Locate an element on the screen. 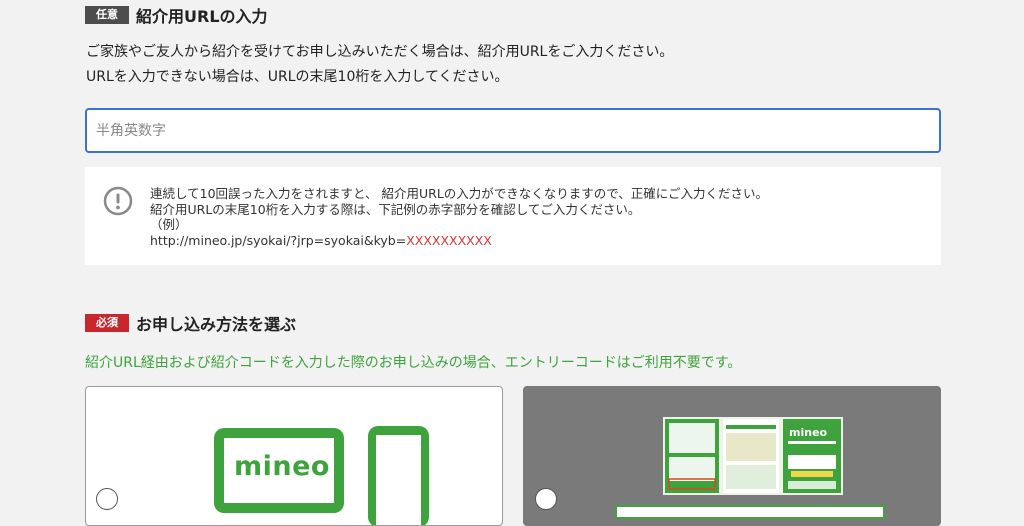 The width and height of the screenshot is (1024, 526). mineo-logo-text: mineo is located at coordinates (282, 466).